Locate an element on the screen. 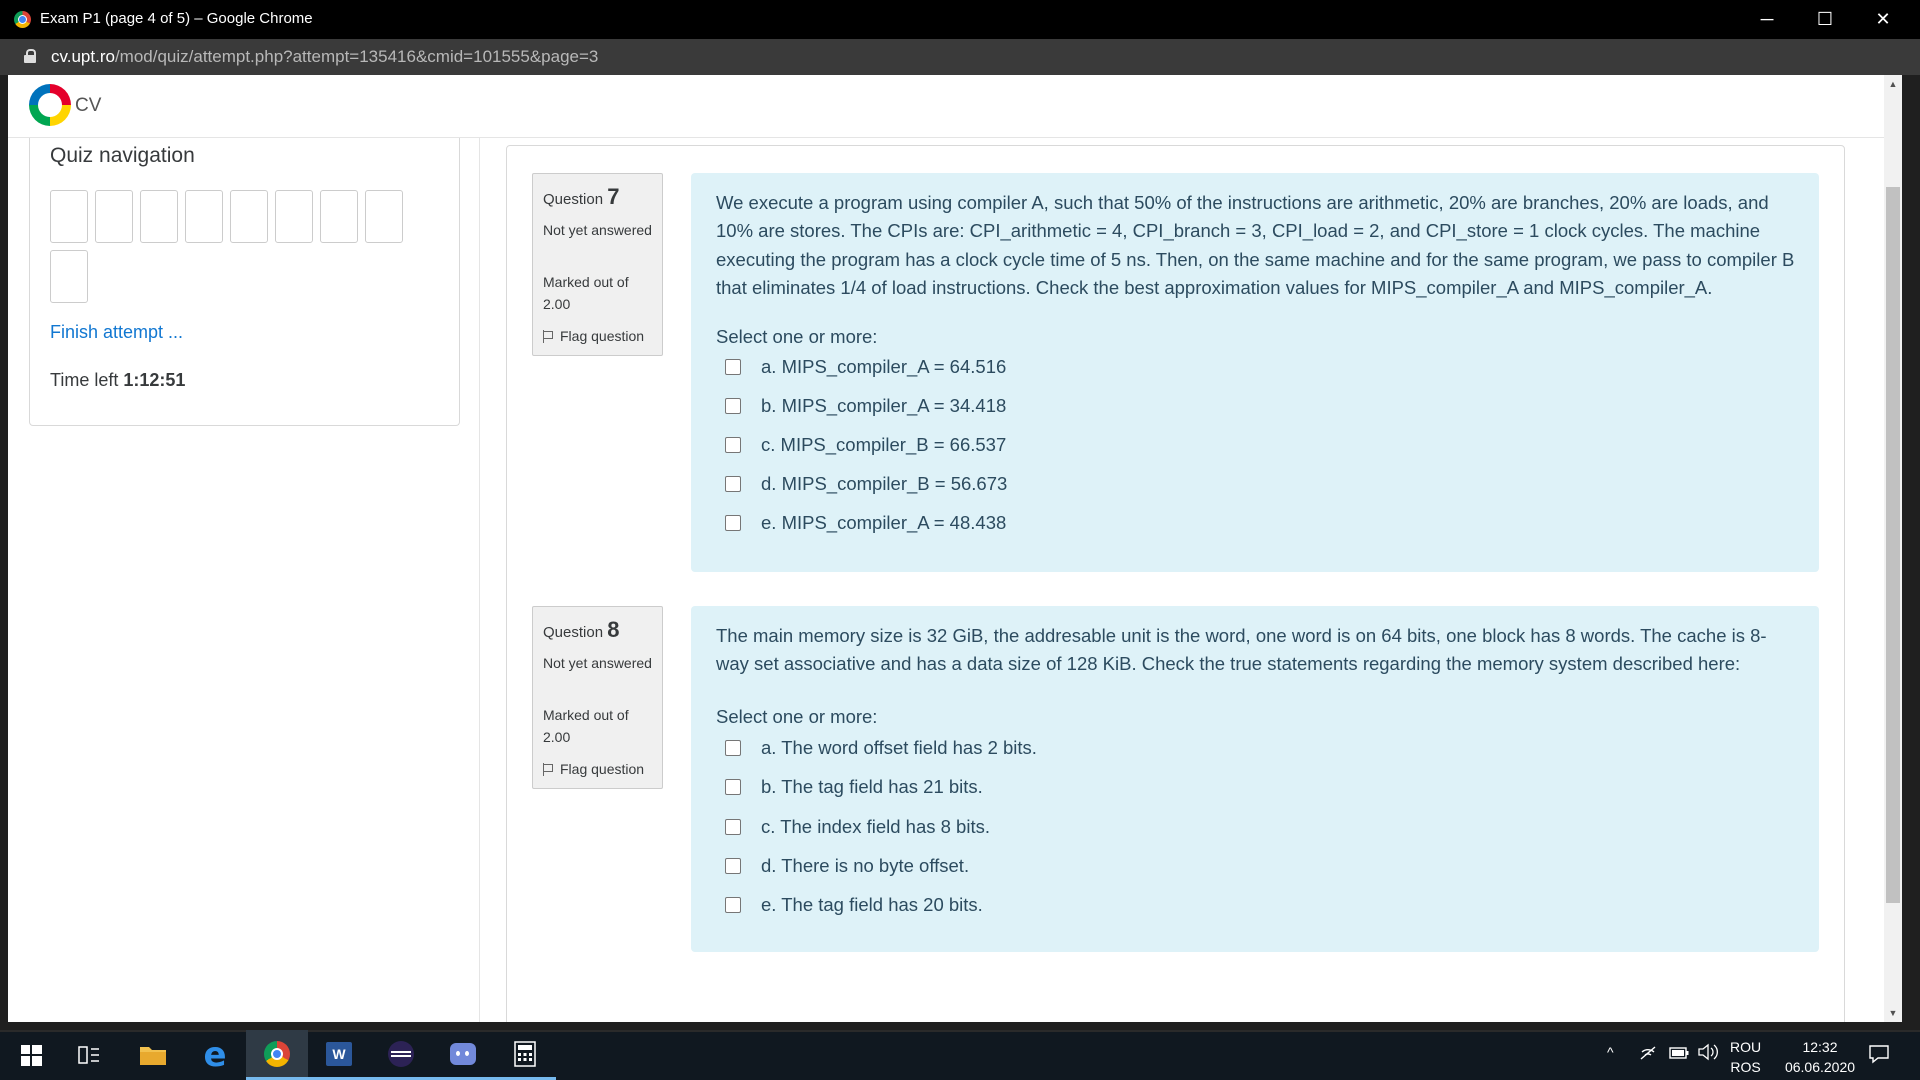  network-icon is located at coordinates (1648, 1054).